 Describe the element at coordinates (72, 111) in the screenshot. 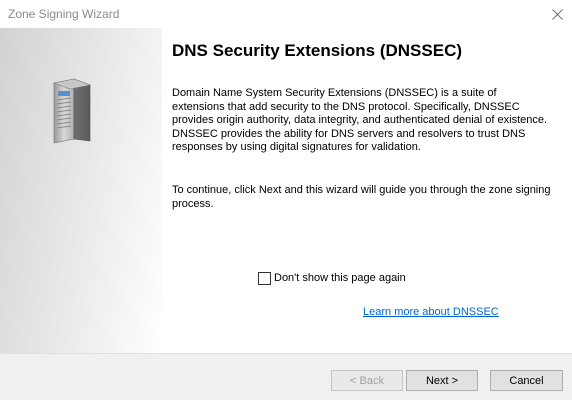

I see `server-tower-icon` at that location.